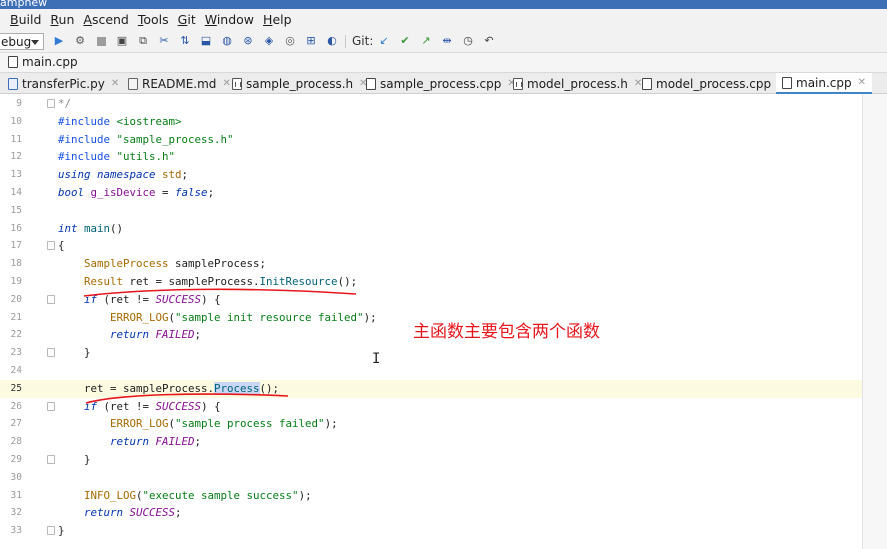 This screenshot has height=549, width=887. I want to click on underline-process, so click(187, 398).